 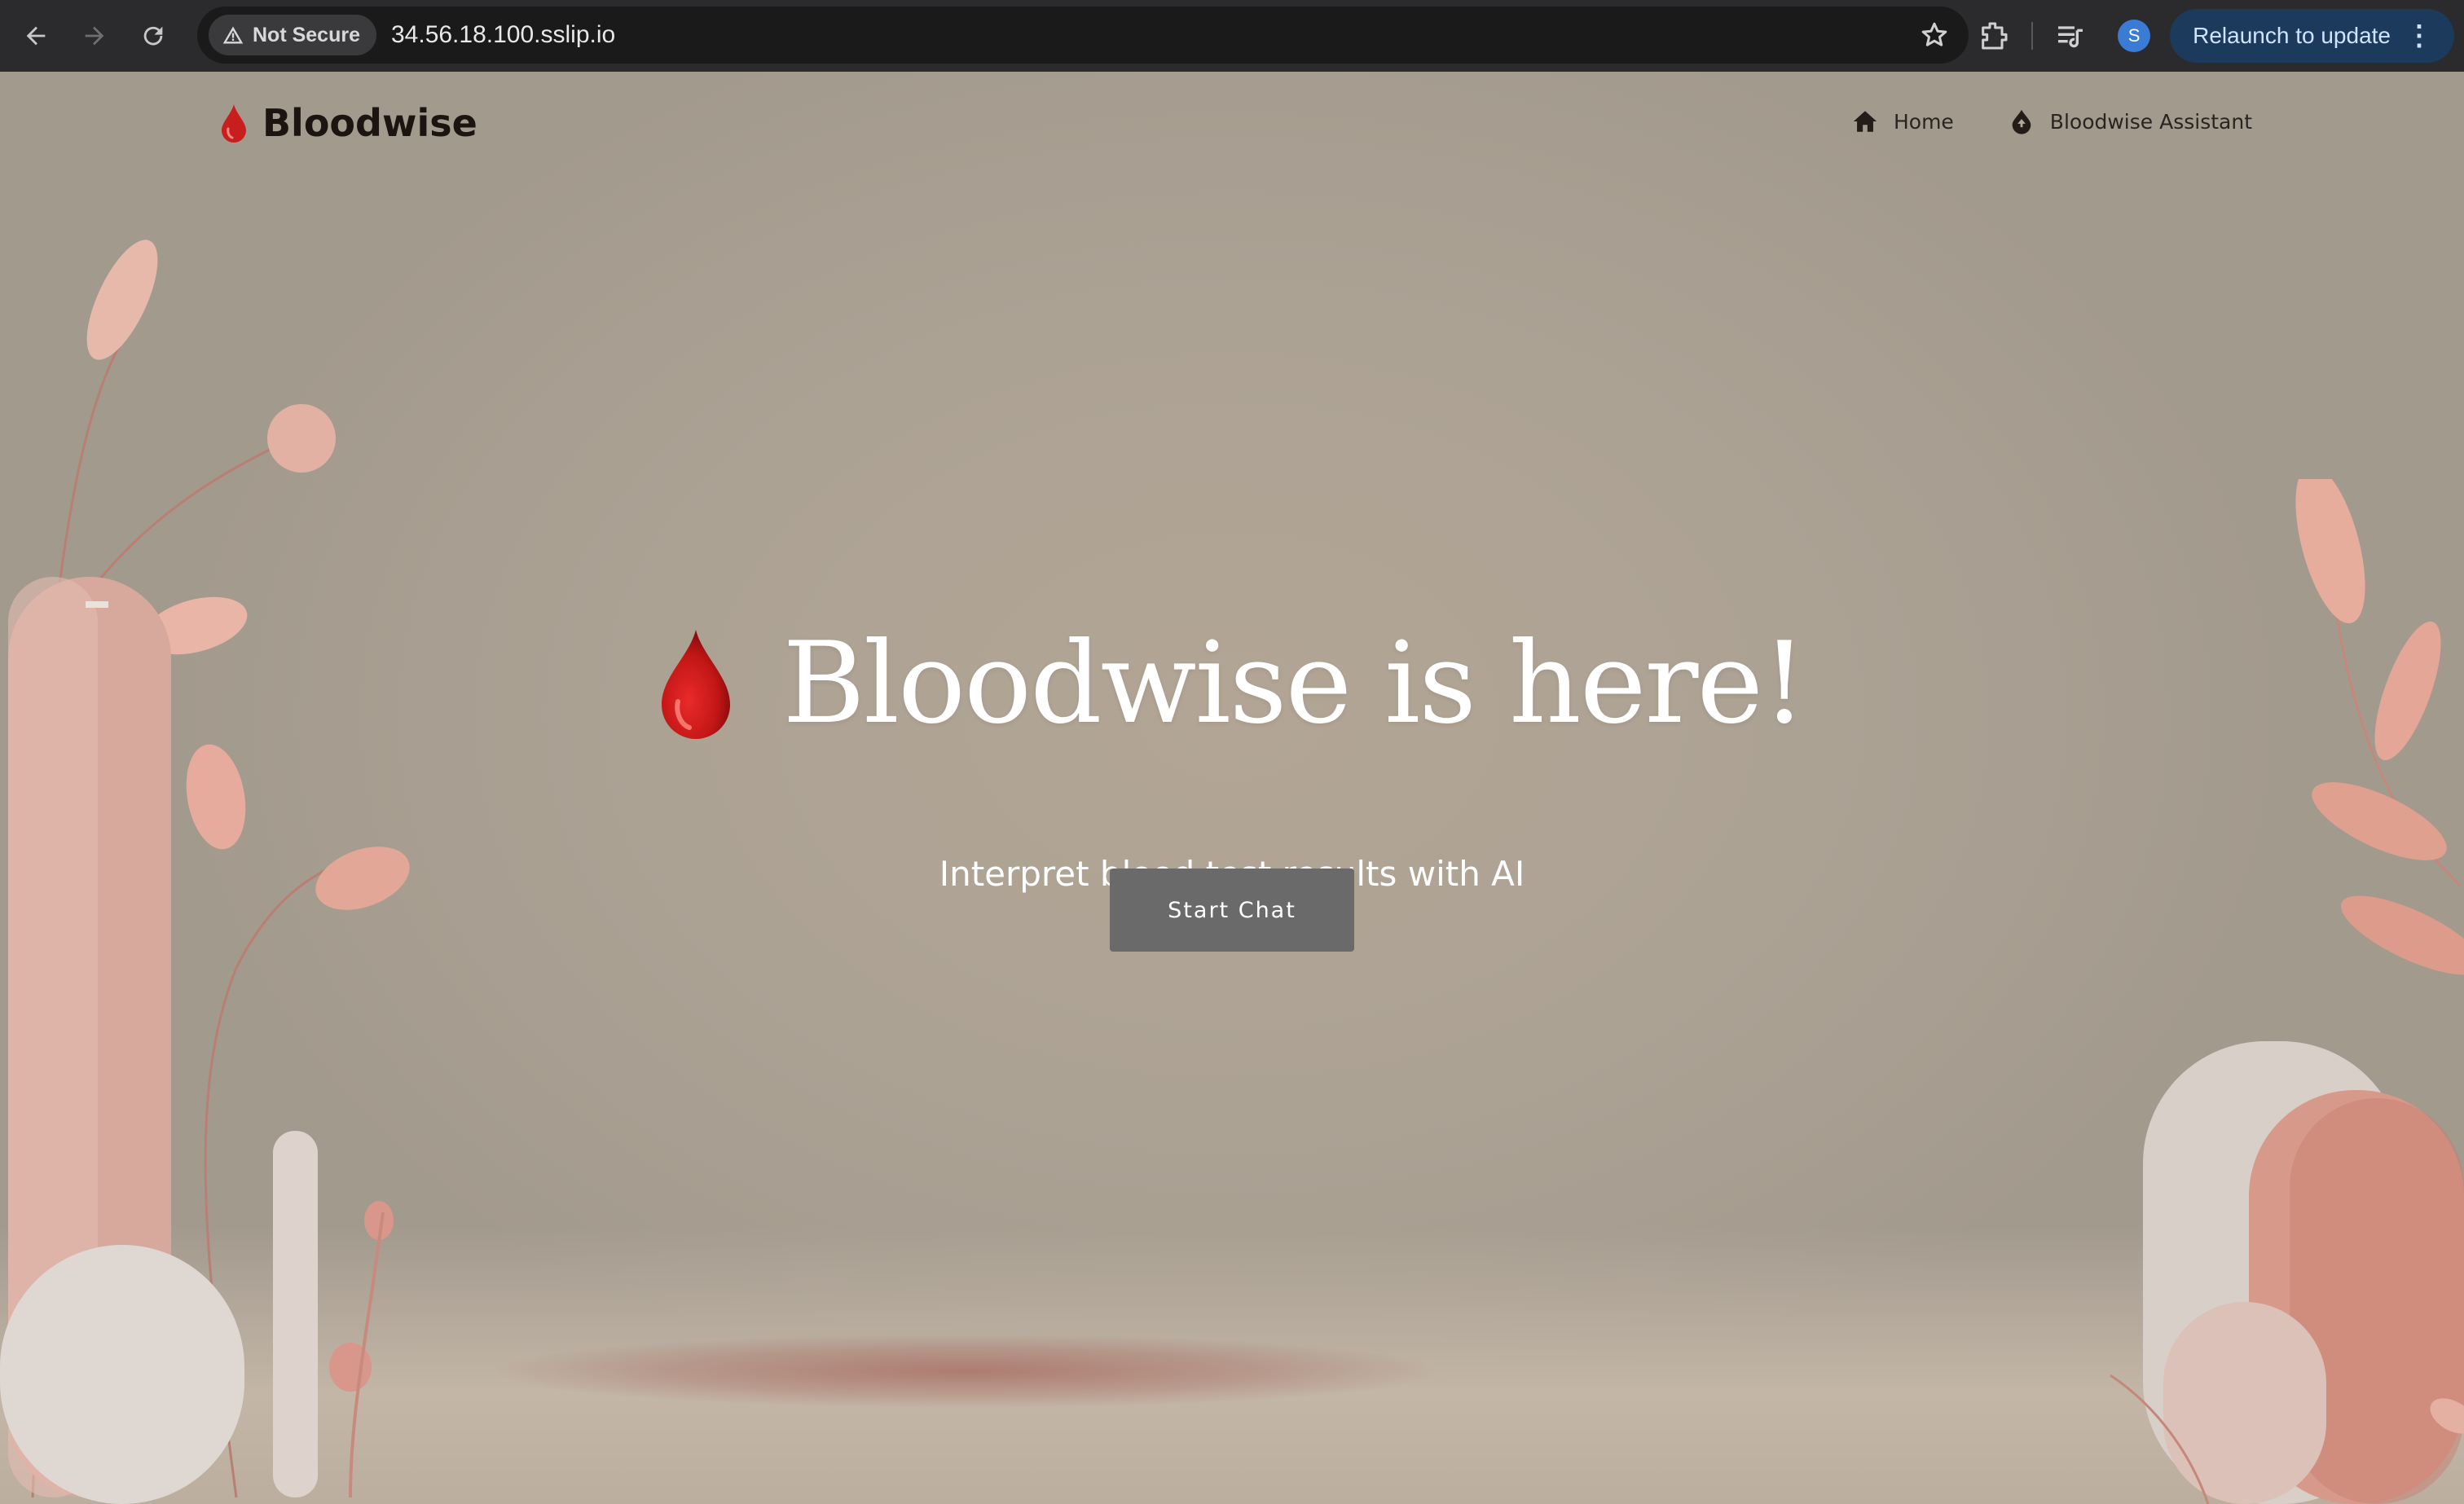 I want to click on relaunch-button: Relaunch to update ⋮, so click(x=2312, y=36).